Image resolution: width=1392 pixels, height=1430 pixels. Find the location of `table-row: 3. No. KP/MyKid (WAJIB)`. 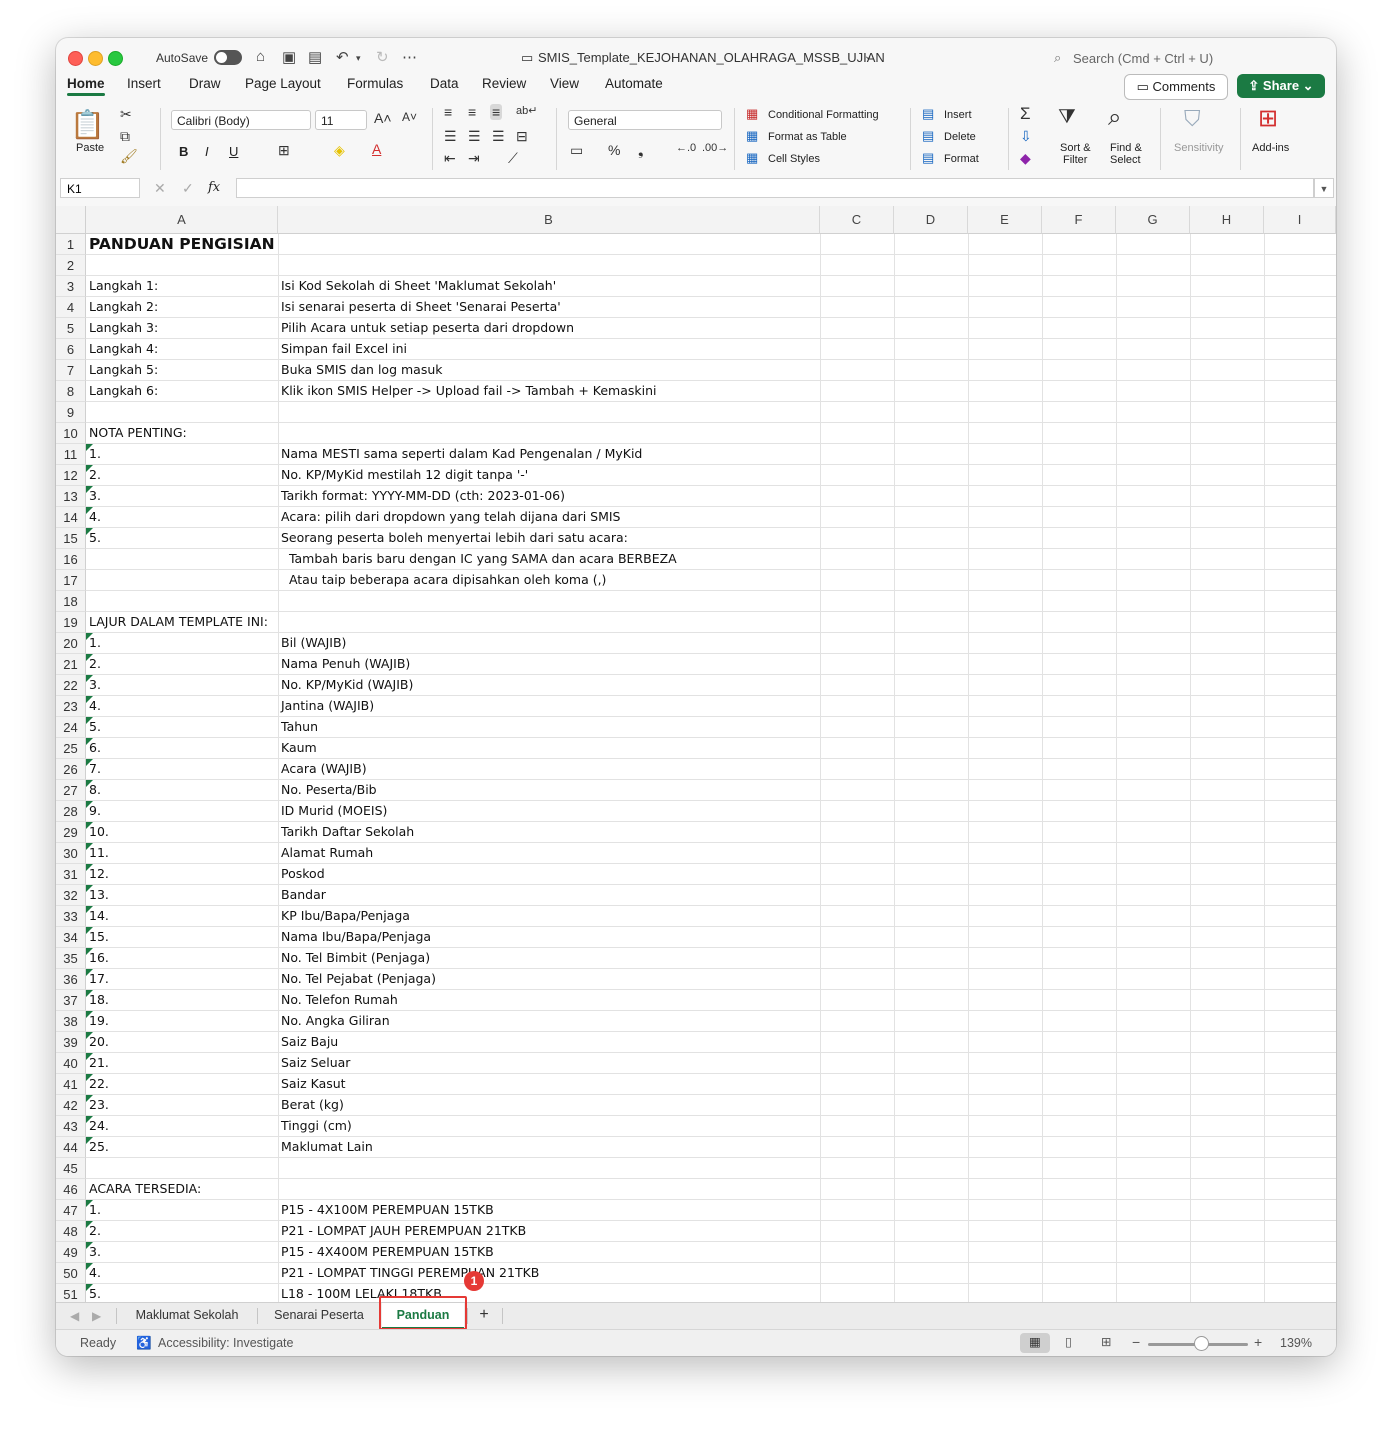

table-row: 3. No. KP/MyKid (WAJIB) is located at coordinates (711, 685).